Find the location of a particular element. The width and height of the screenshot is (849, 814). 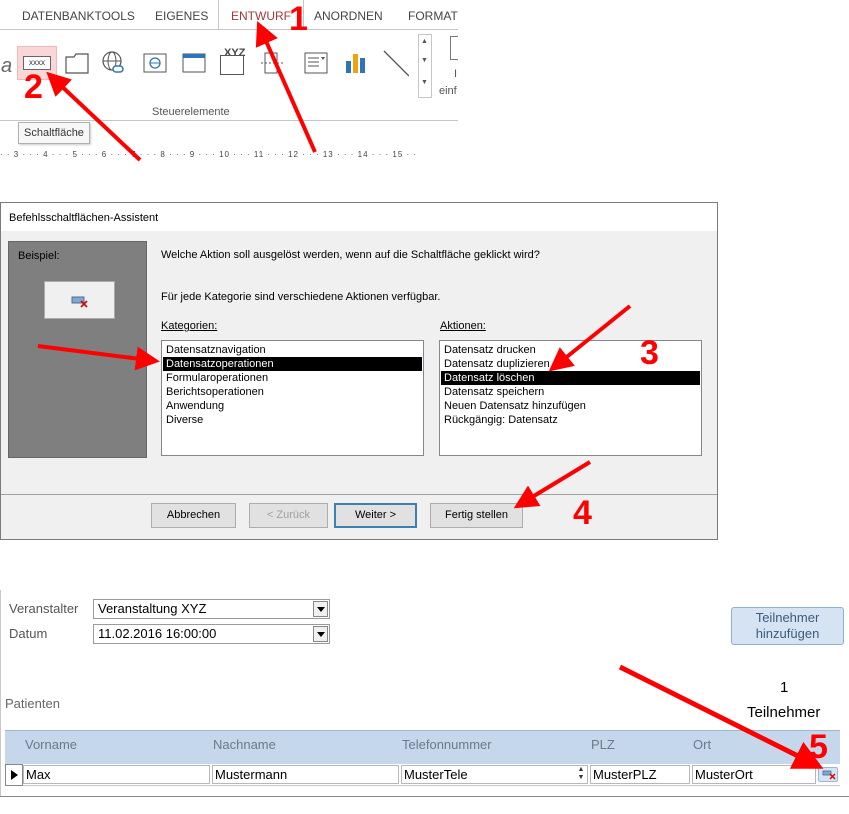

preview-button is located at coordinates (79, 300).